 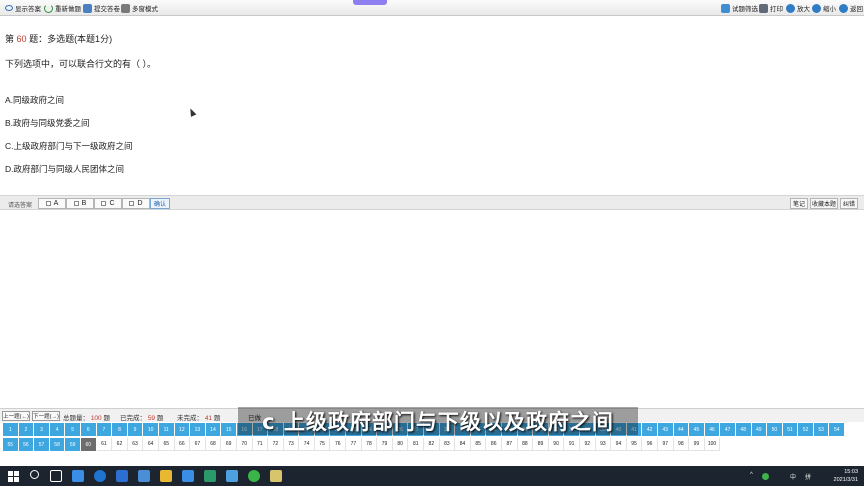 What do you see at coordinates (432, 444) in the screenshot?
I see `question-cell-82: 82` at bounding box center [432, 444].